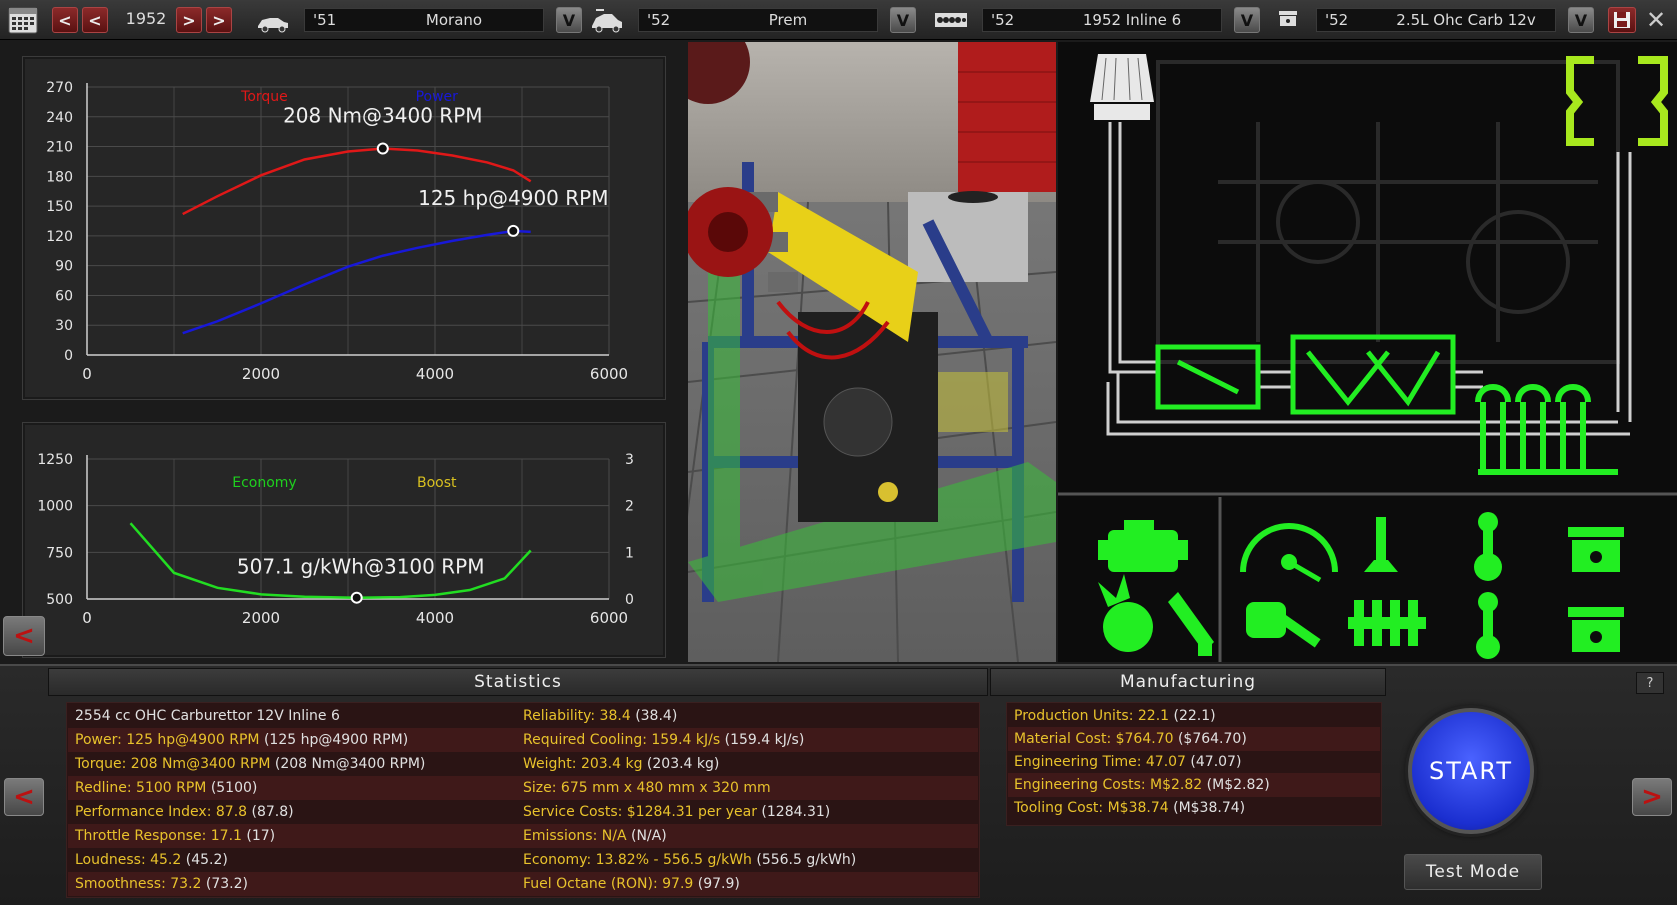 This screenshot has width=1677, height=905. Describe the element at coordinates (1102, 20) in the screenshot. I see `engine-family-select: '52 1952 Inline 6` at that location.